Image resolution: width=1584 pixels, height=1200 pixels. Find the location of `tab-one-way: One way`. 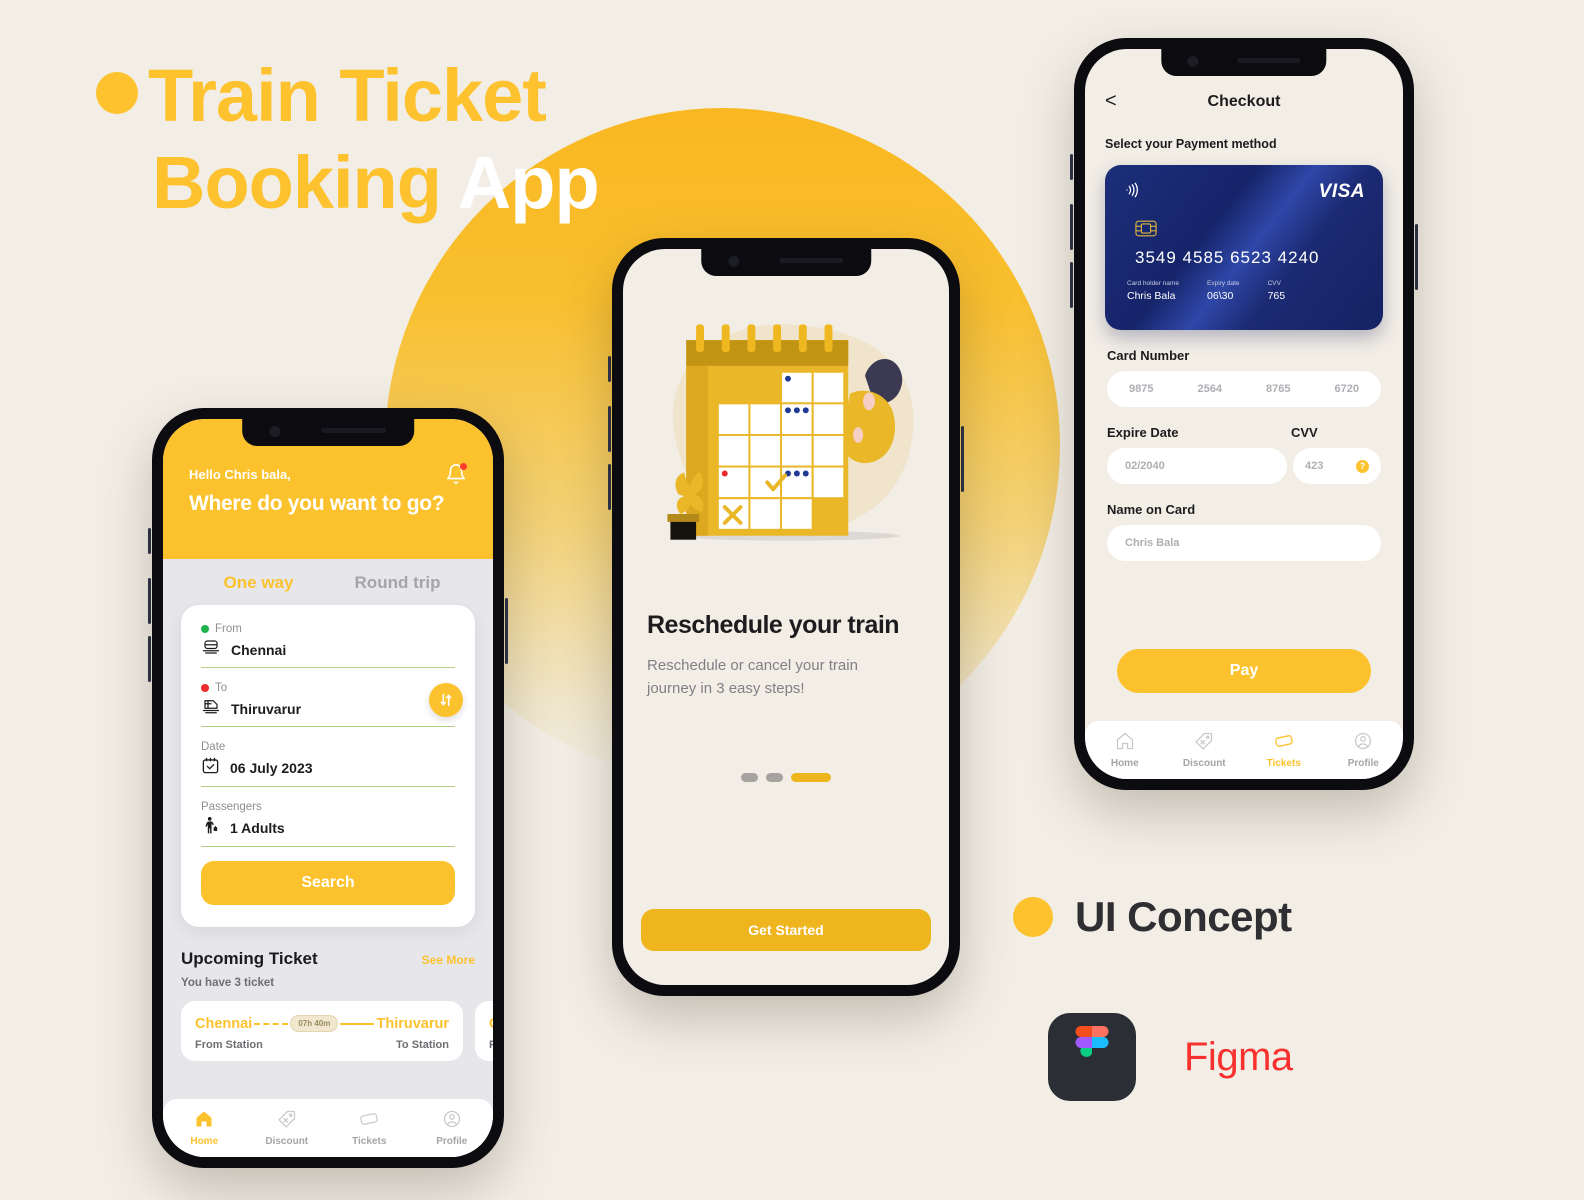

tab-one-way: One way is located at coordinates (258, 583).